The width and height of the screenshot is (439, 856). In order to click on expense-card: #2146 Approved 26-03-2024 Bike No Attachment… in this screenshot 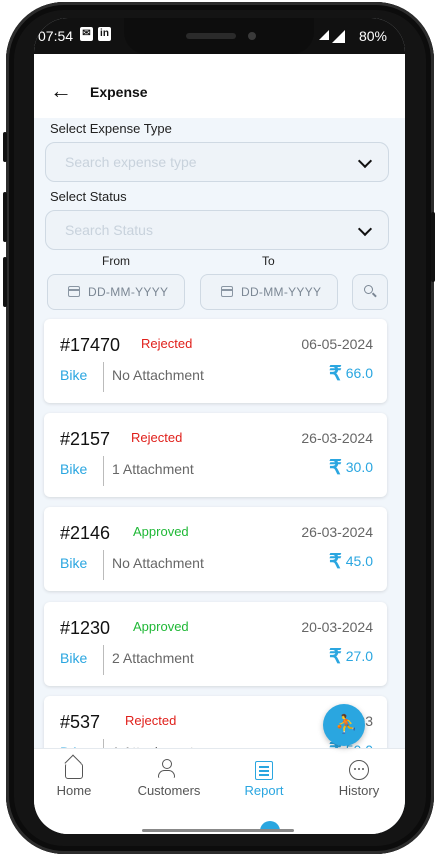, I will do `click(215, 549)`.